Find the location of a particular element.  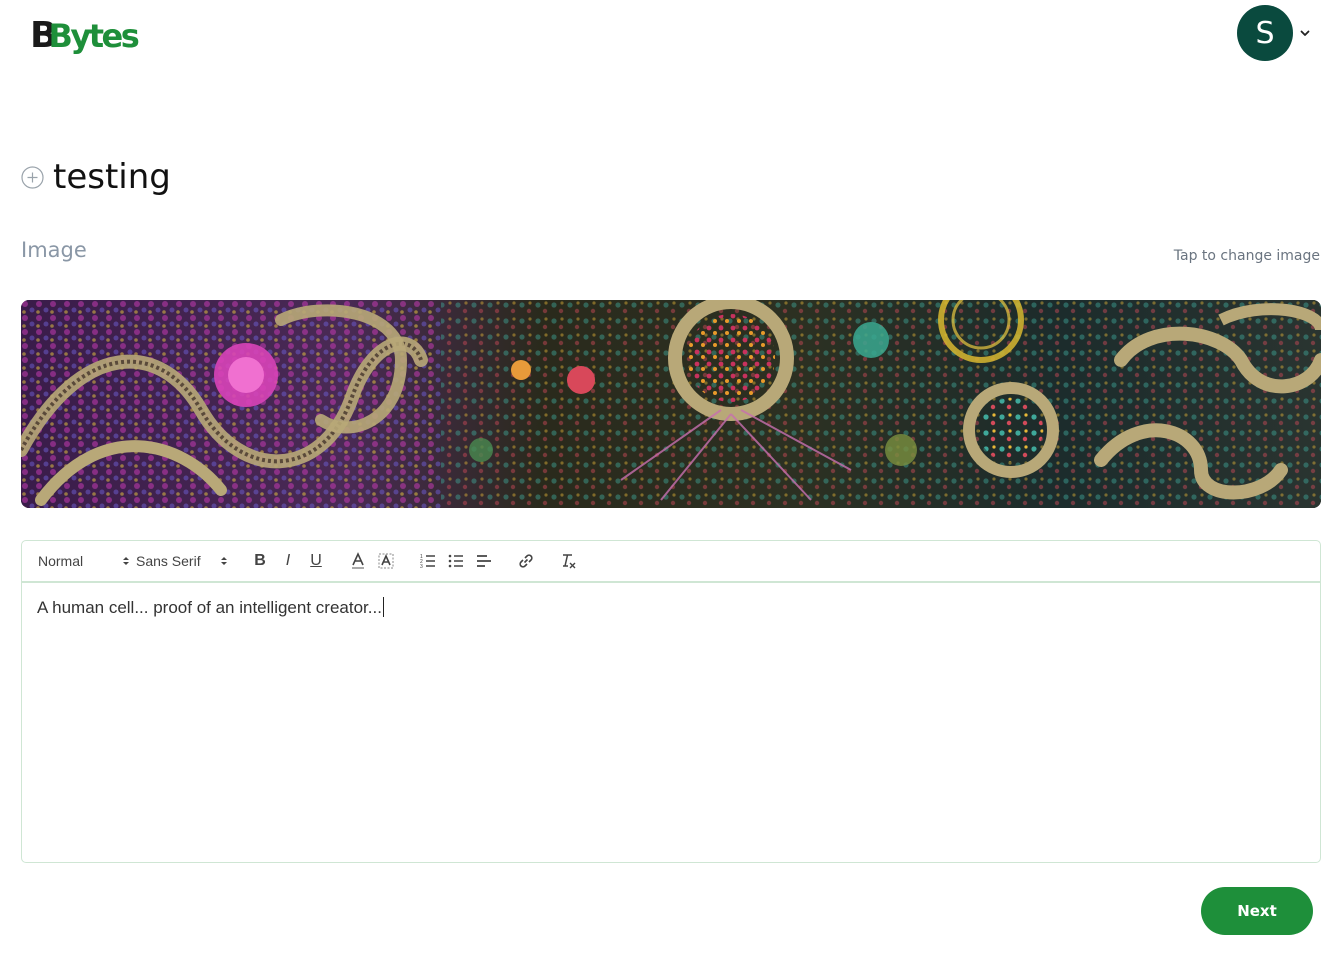

italic-icon: I is located at coordinates (288, 561).